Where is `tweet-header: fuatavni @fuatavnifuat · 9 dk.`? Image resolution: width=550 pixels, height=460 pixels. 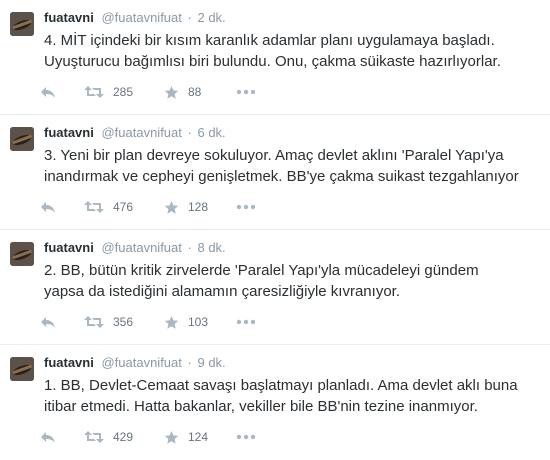
tweet-header: fuatavni @fuatavnifuat · 9 dk. is located at coordinates (135, 363).